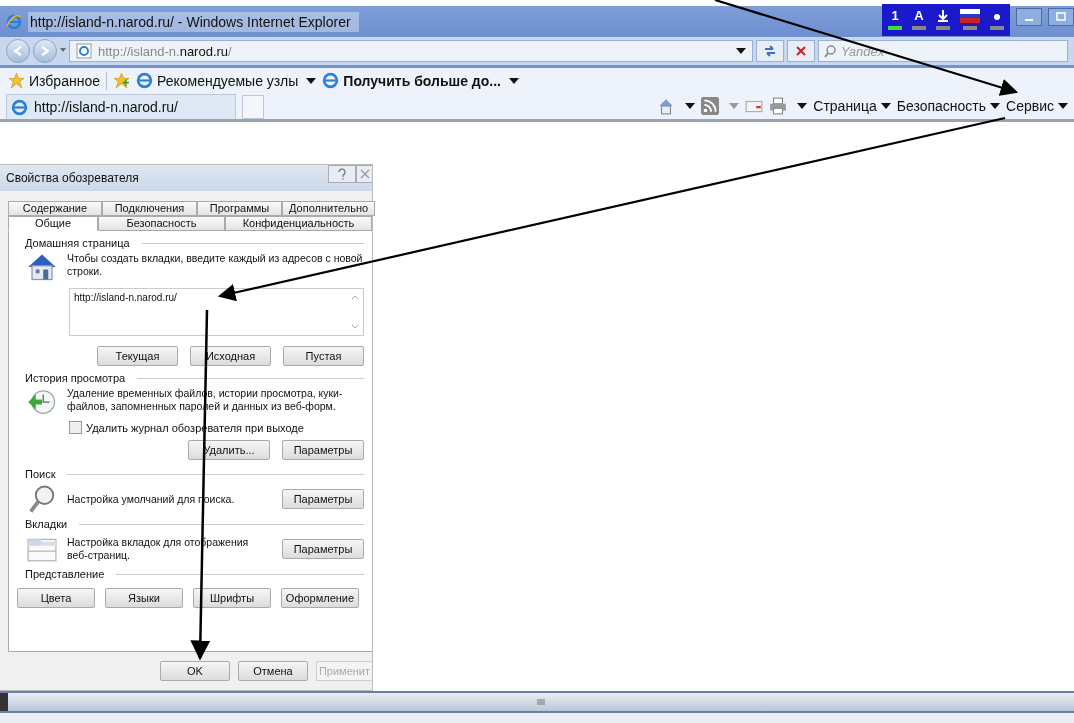 This screenshot has height=723, width=1074. I want to click on command-menu: Страница, so click(852, 106).